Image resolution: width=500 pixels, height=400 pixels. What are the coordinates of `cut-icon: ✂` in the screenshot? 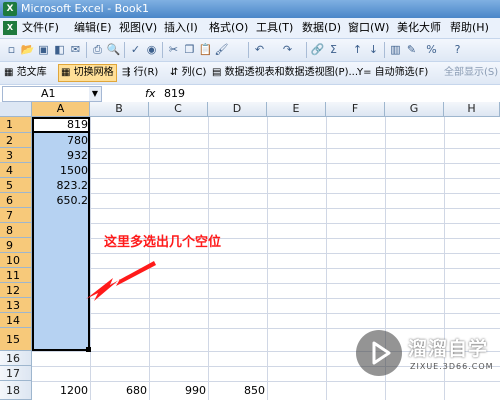 It's located at (173, 49).